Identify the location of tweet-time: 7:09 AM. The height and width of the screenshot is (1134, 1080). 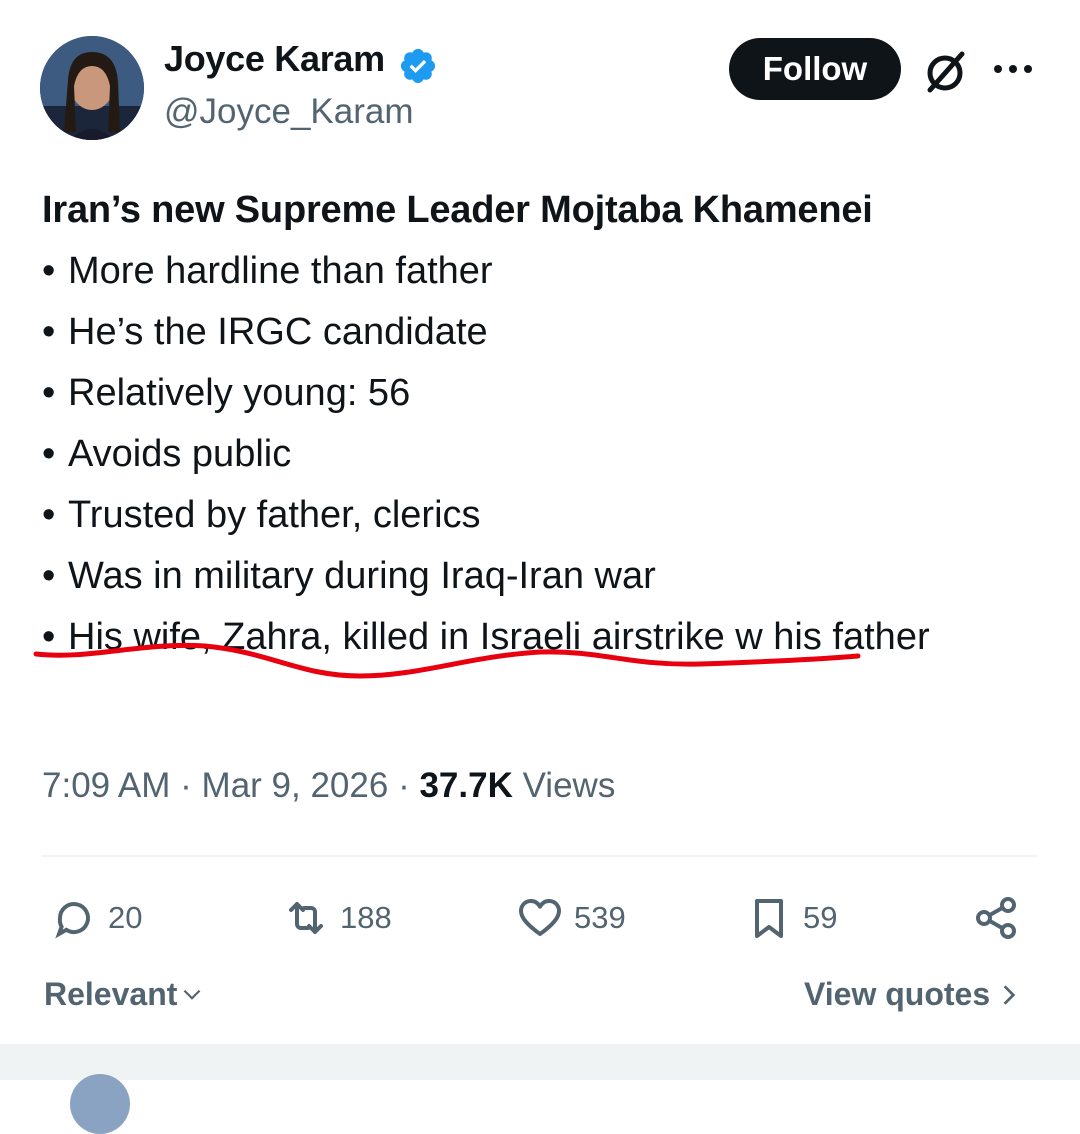
(106, 785).